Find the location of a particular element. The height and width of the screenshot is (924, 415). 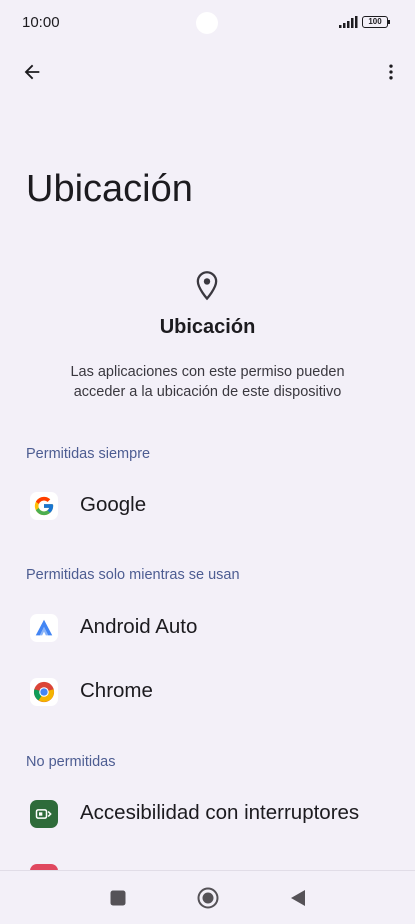

home-icon is located at coordinates (208, 898).